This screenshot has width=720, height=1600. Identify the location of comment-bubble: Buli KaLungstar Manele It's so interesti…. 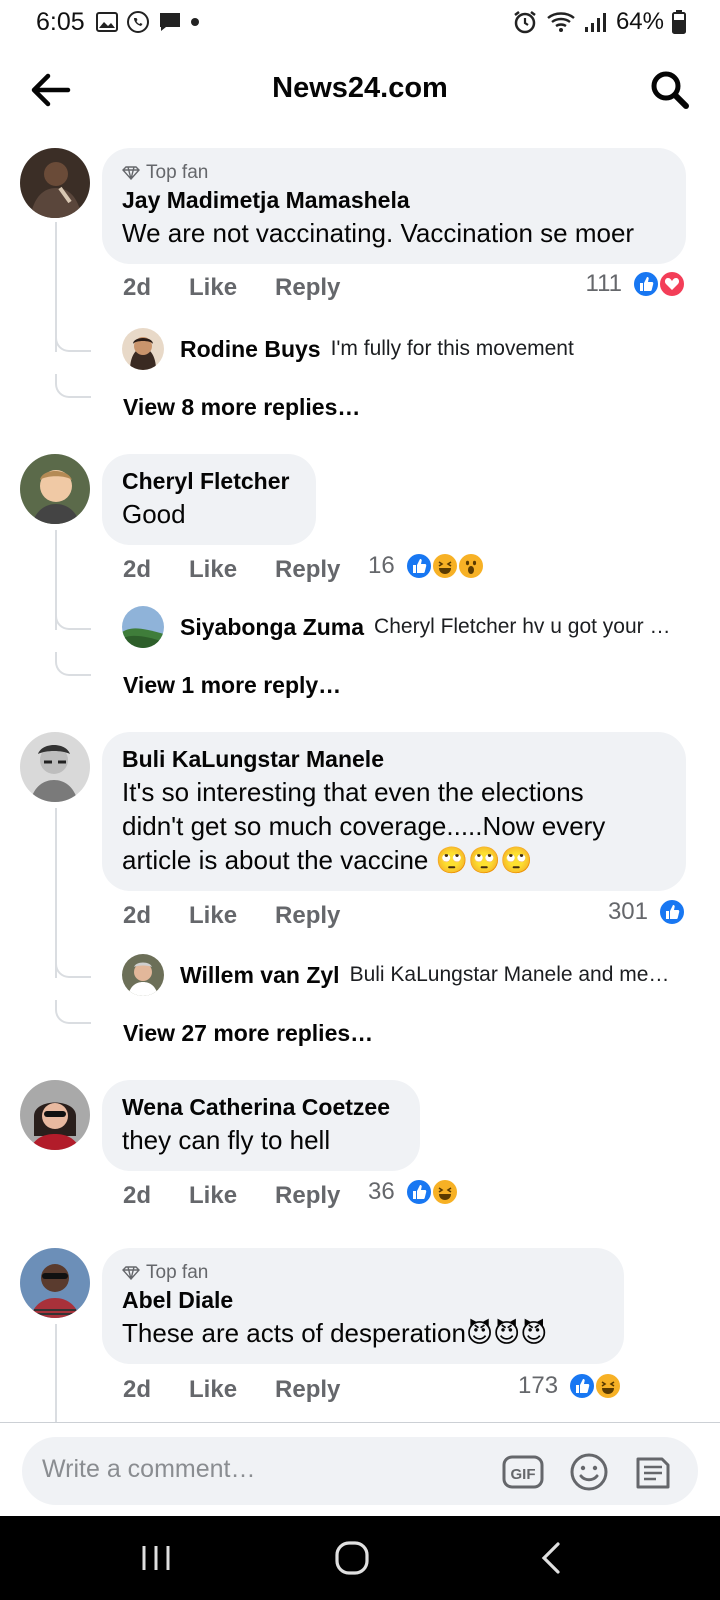
(394, 811).